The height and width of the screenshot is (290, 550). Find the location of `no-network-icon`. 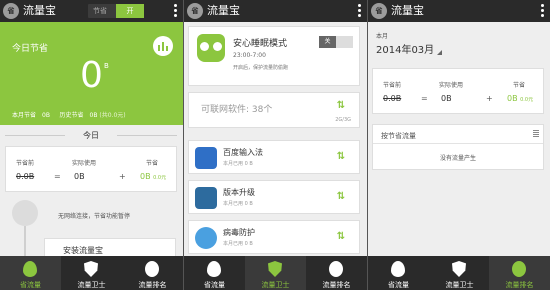

no-network-icon is located at coordinates (25, 213).